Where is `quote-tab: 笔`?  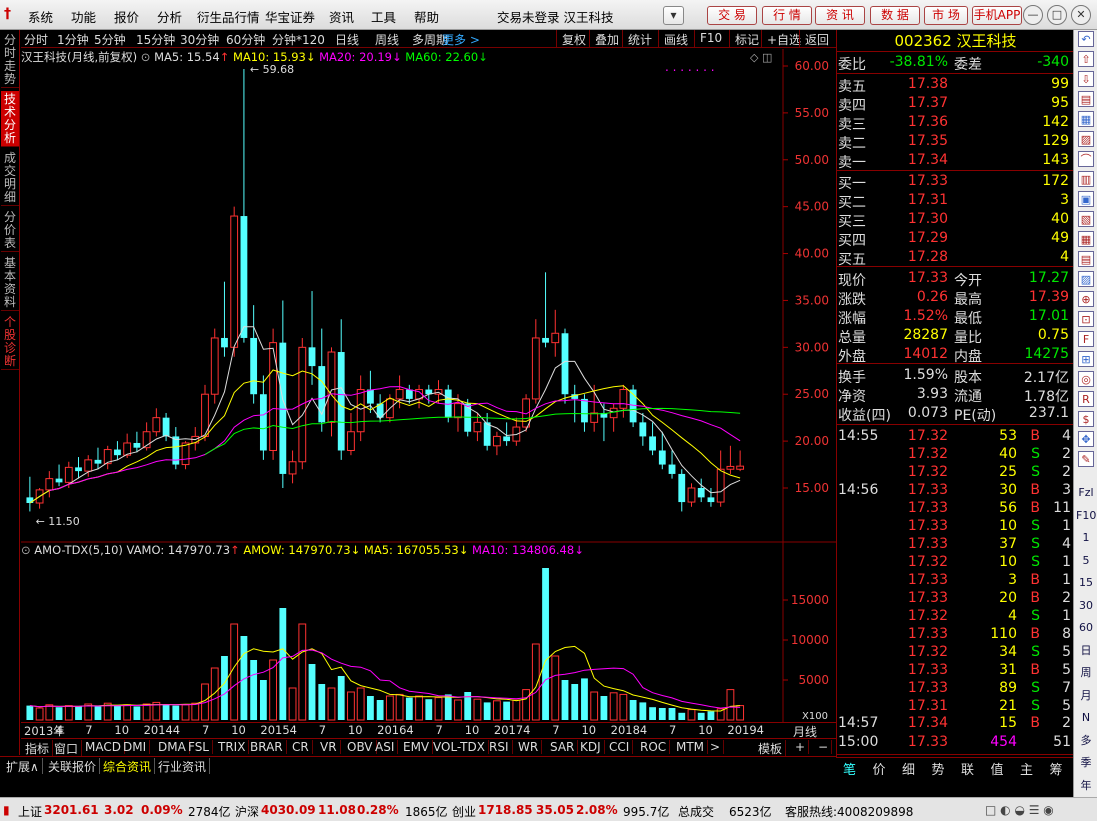
quote-tab: 笔 is located at coordinates (849, 768).